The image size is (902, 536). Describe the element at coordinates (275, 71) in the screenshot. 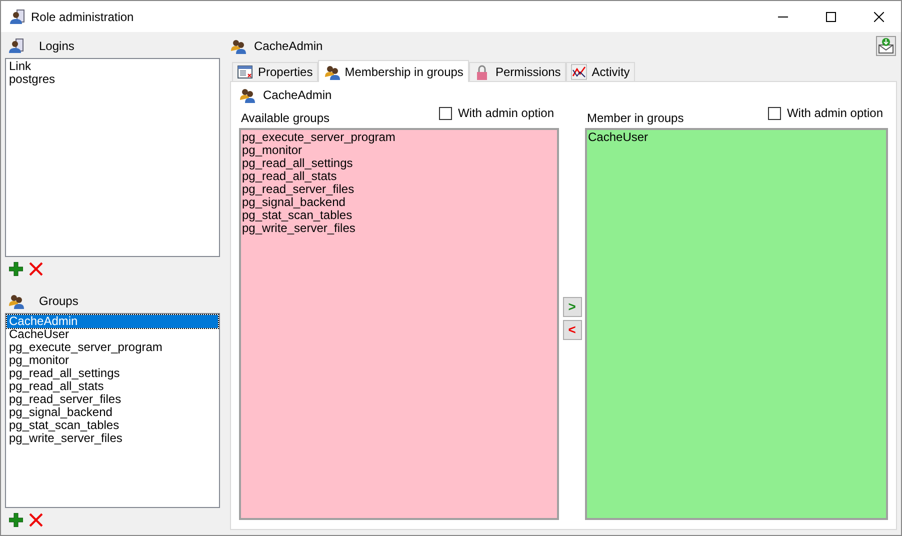

I see `tab: Properties` at that location.